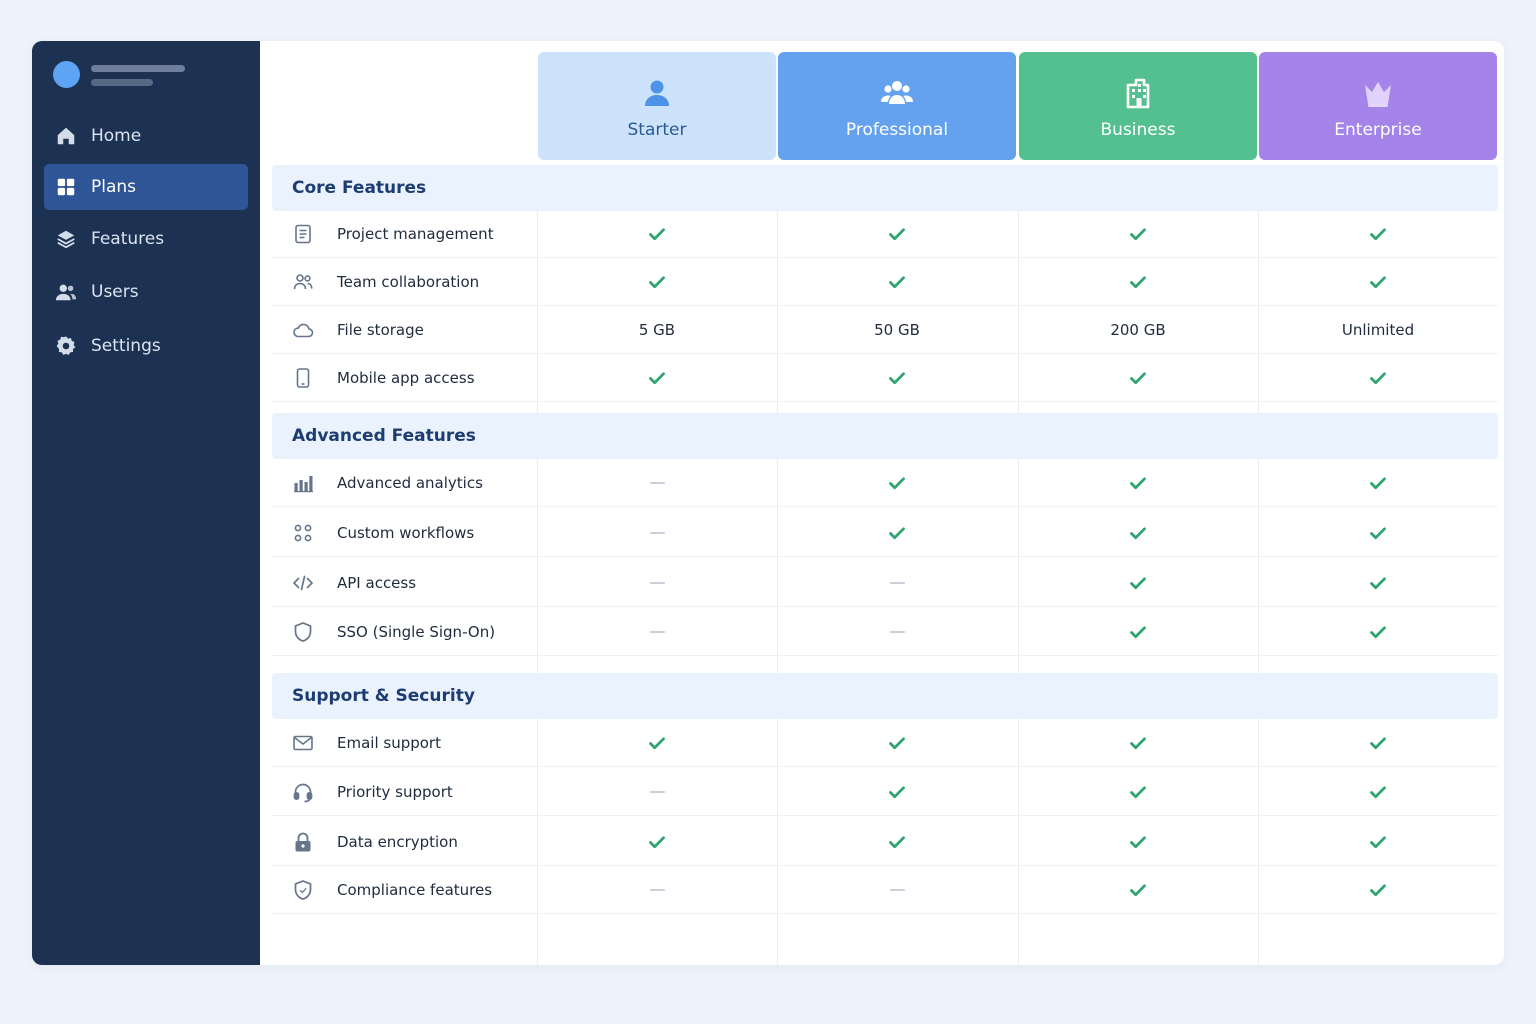  I want to click on crown-icon, so click(1378, 93).